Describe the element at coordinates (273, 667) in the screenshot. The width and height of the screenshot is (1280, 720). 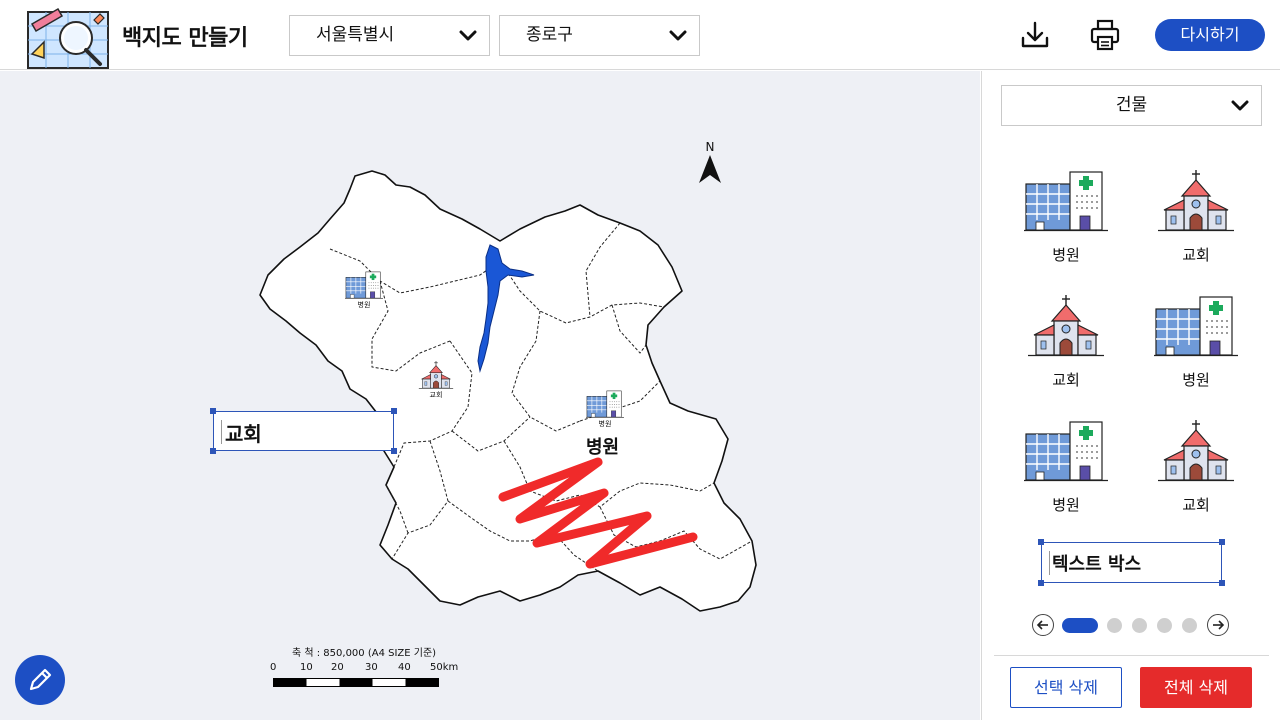
I see `scale-tick: 0` at that location.